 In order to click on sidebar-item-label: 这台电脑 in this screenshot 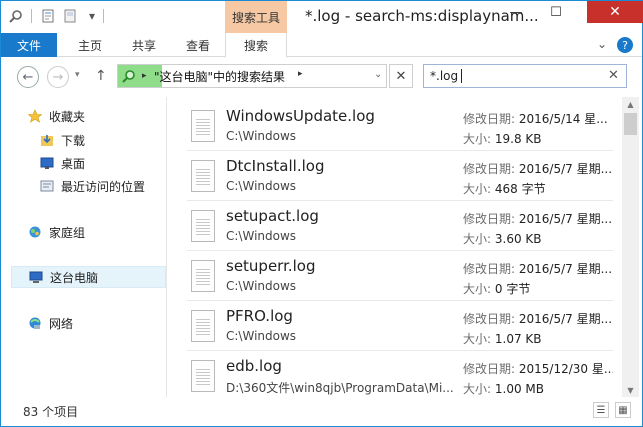, I will do `click(74, 277)`.